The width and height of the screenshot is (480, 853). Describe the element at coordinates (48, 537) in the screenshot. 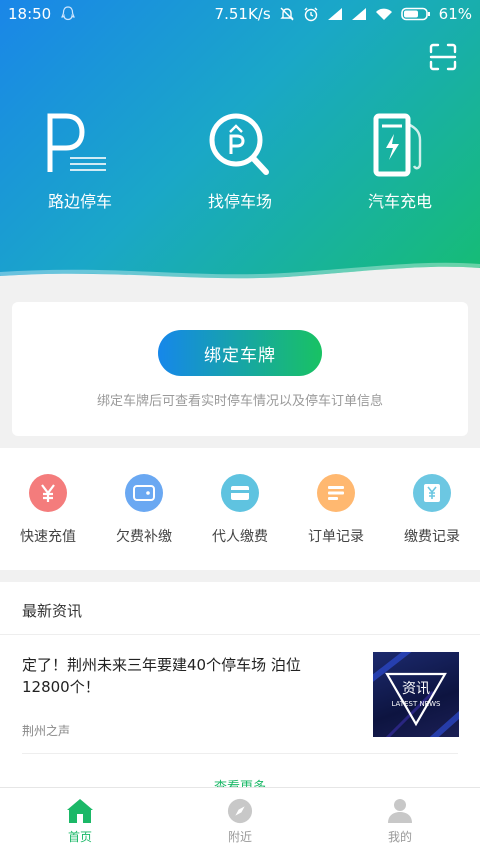

I see `quick-recharge-label: 快速充值` at that location.